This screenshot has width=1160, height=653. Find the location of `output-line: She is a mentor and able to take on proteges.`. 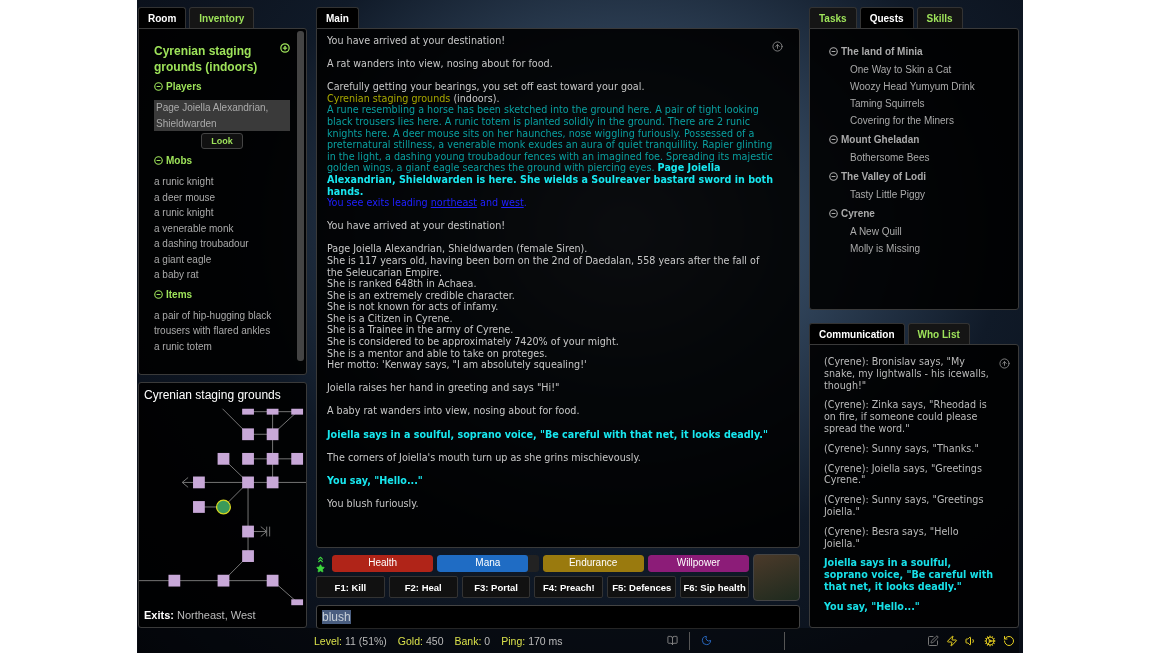

output-line: She is a mentor and able to take on proteges. is located at coordinates (438, 353).